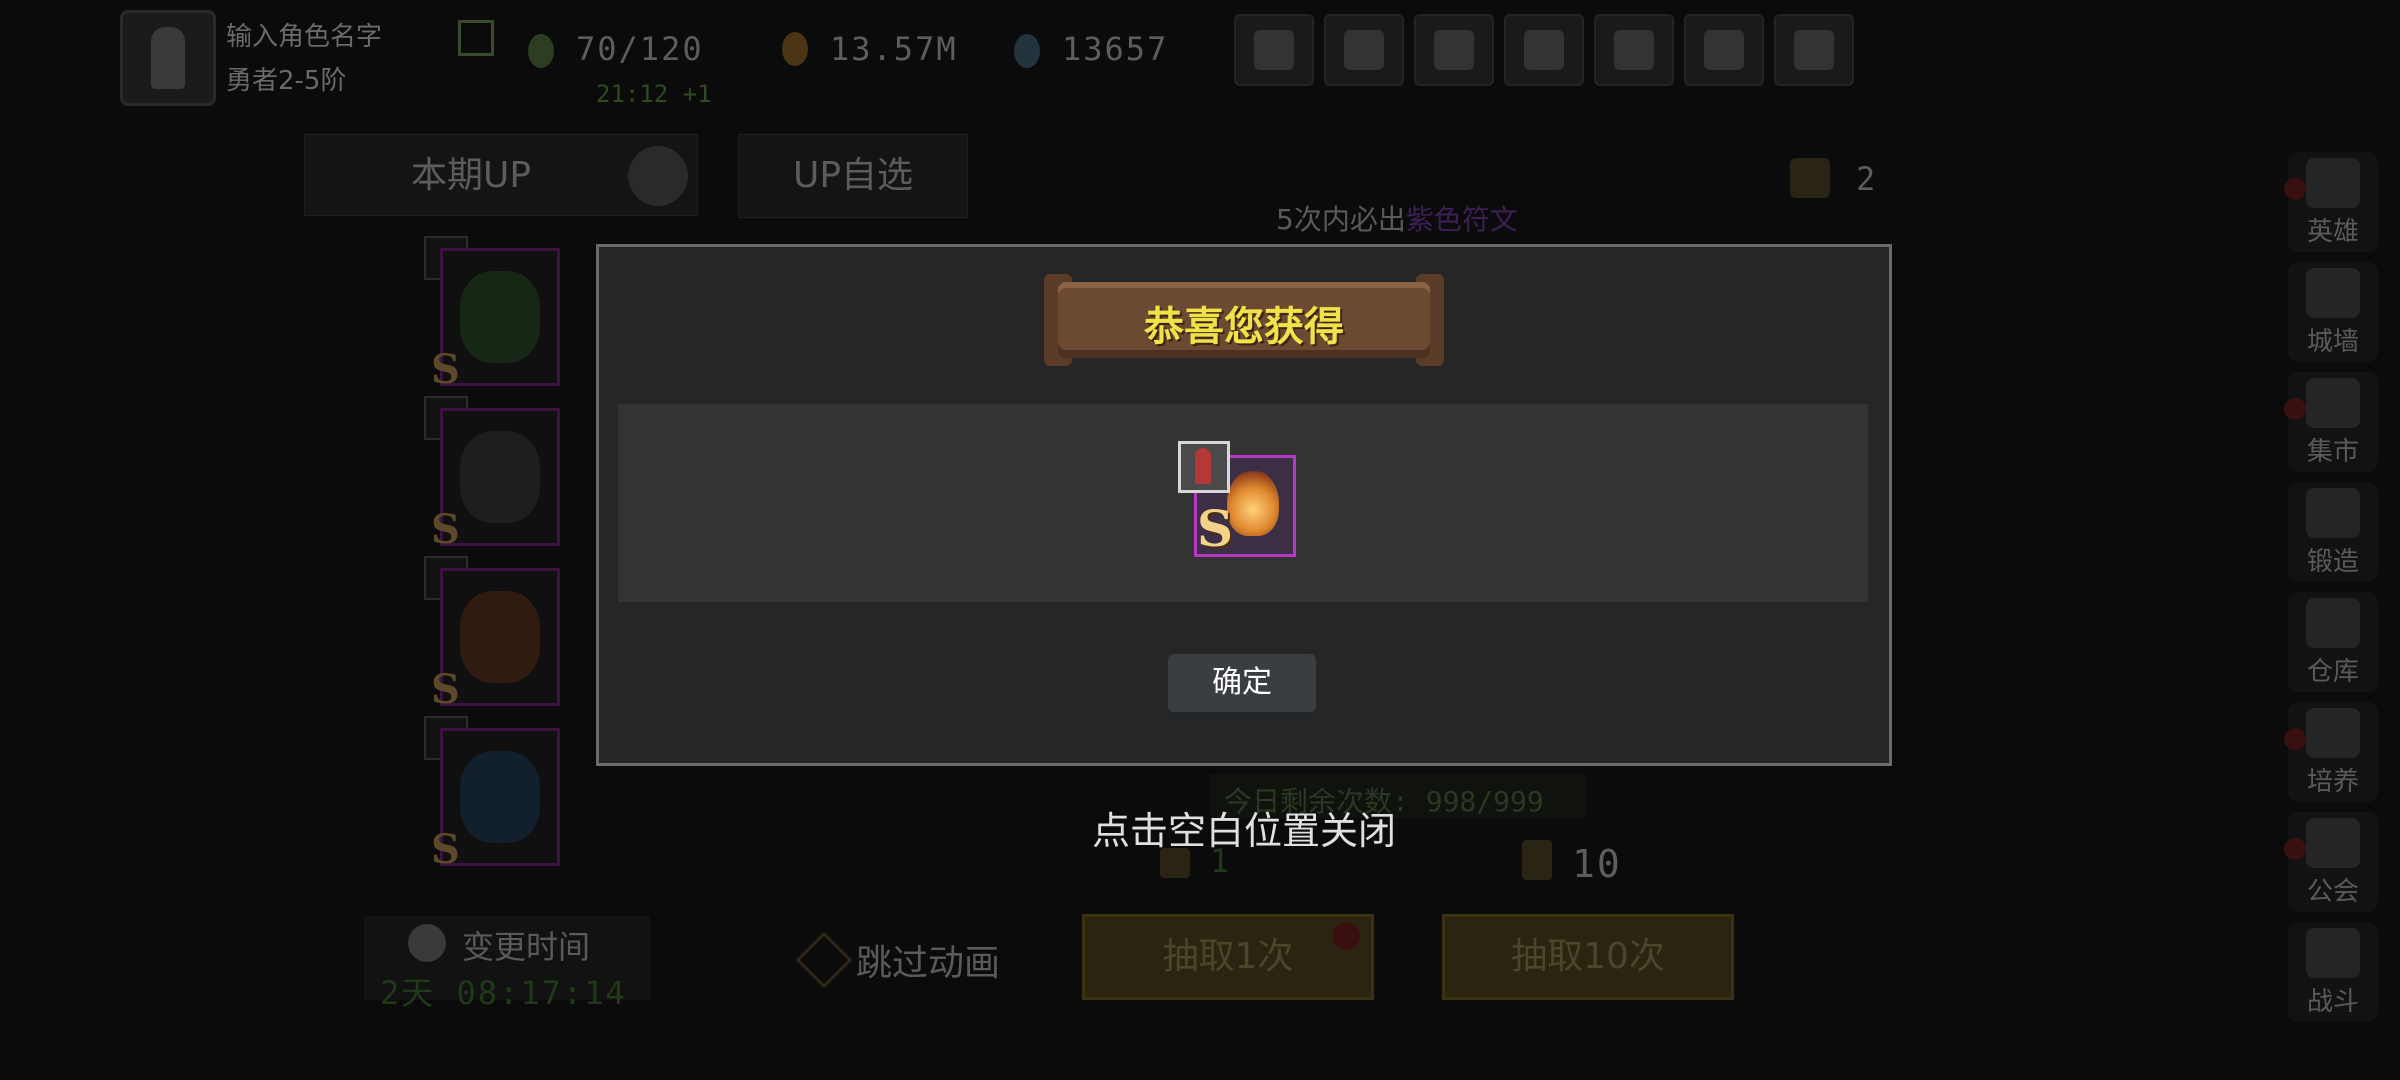 This screenshot has height=1080, width=2400. Describe the element at coordinates (1634, 50) in the screenshot. I see `gift-icon` at that location.